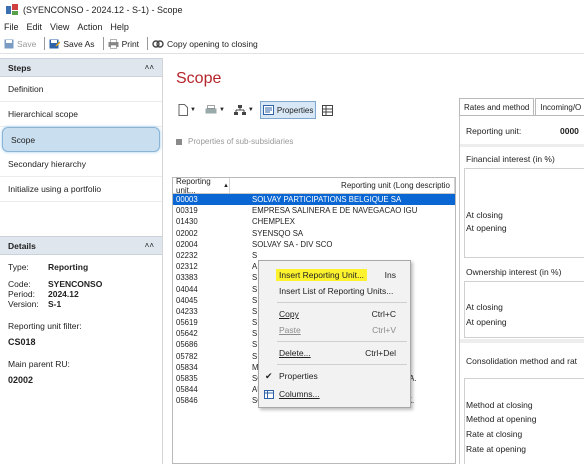  I want to click on table-row: 01430 CHEMPLEX, so click(314, 221).